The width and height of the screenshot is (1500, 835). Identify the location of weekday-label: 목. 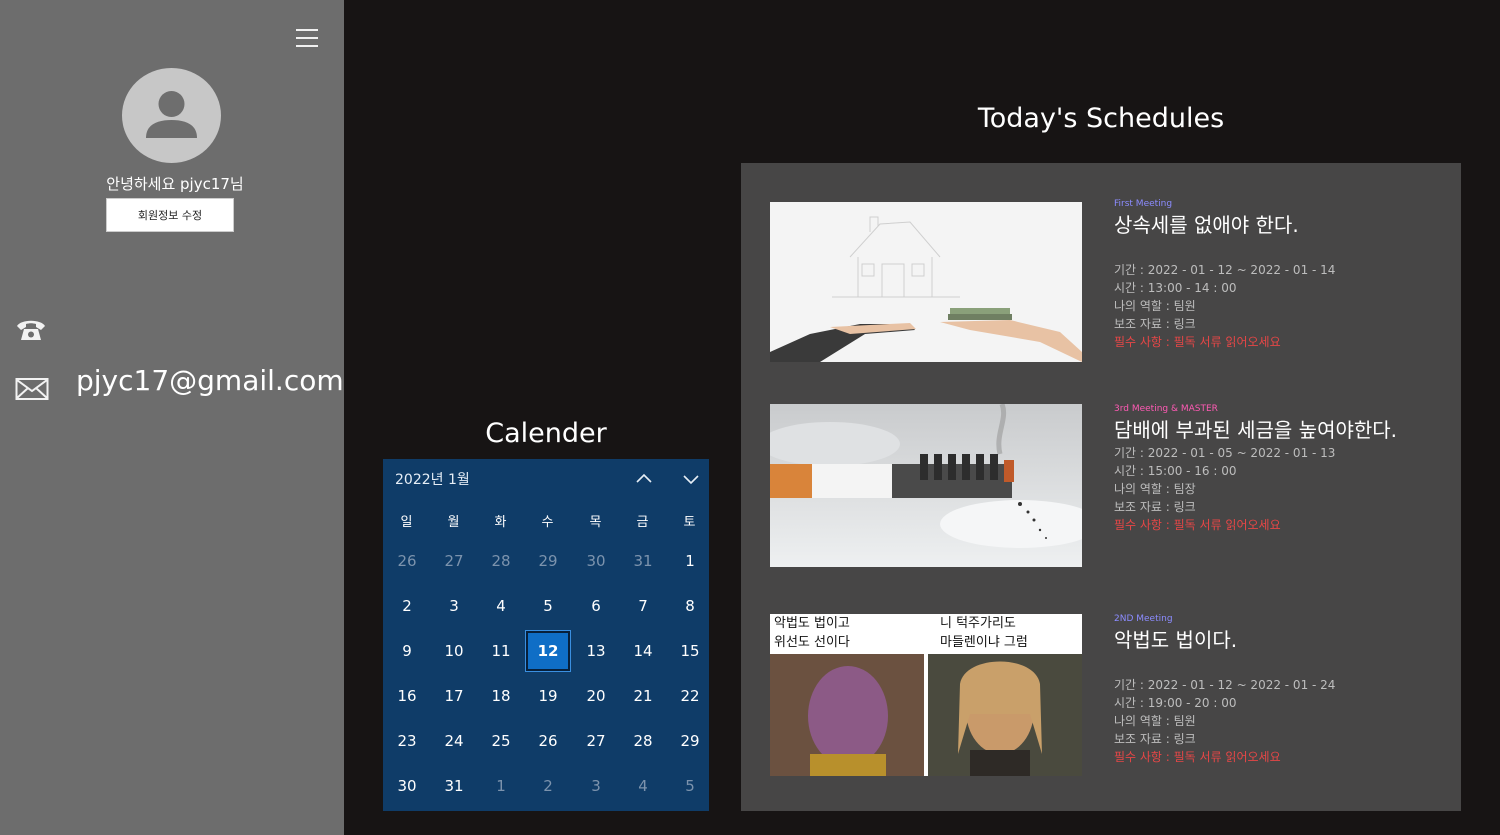
(595, 522).